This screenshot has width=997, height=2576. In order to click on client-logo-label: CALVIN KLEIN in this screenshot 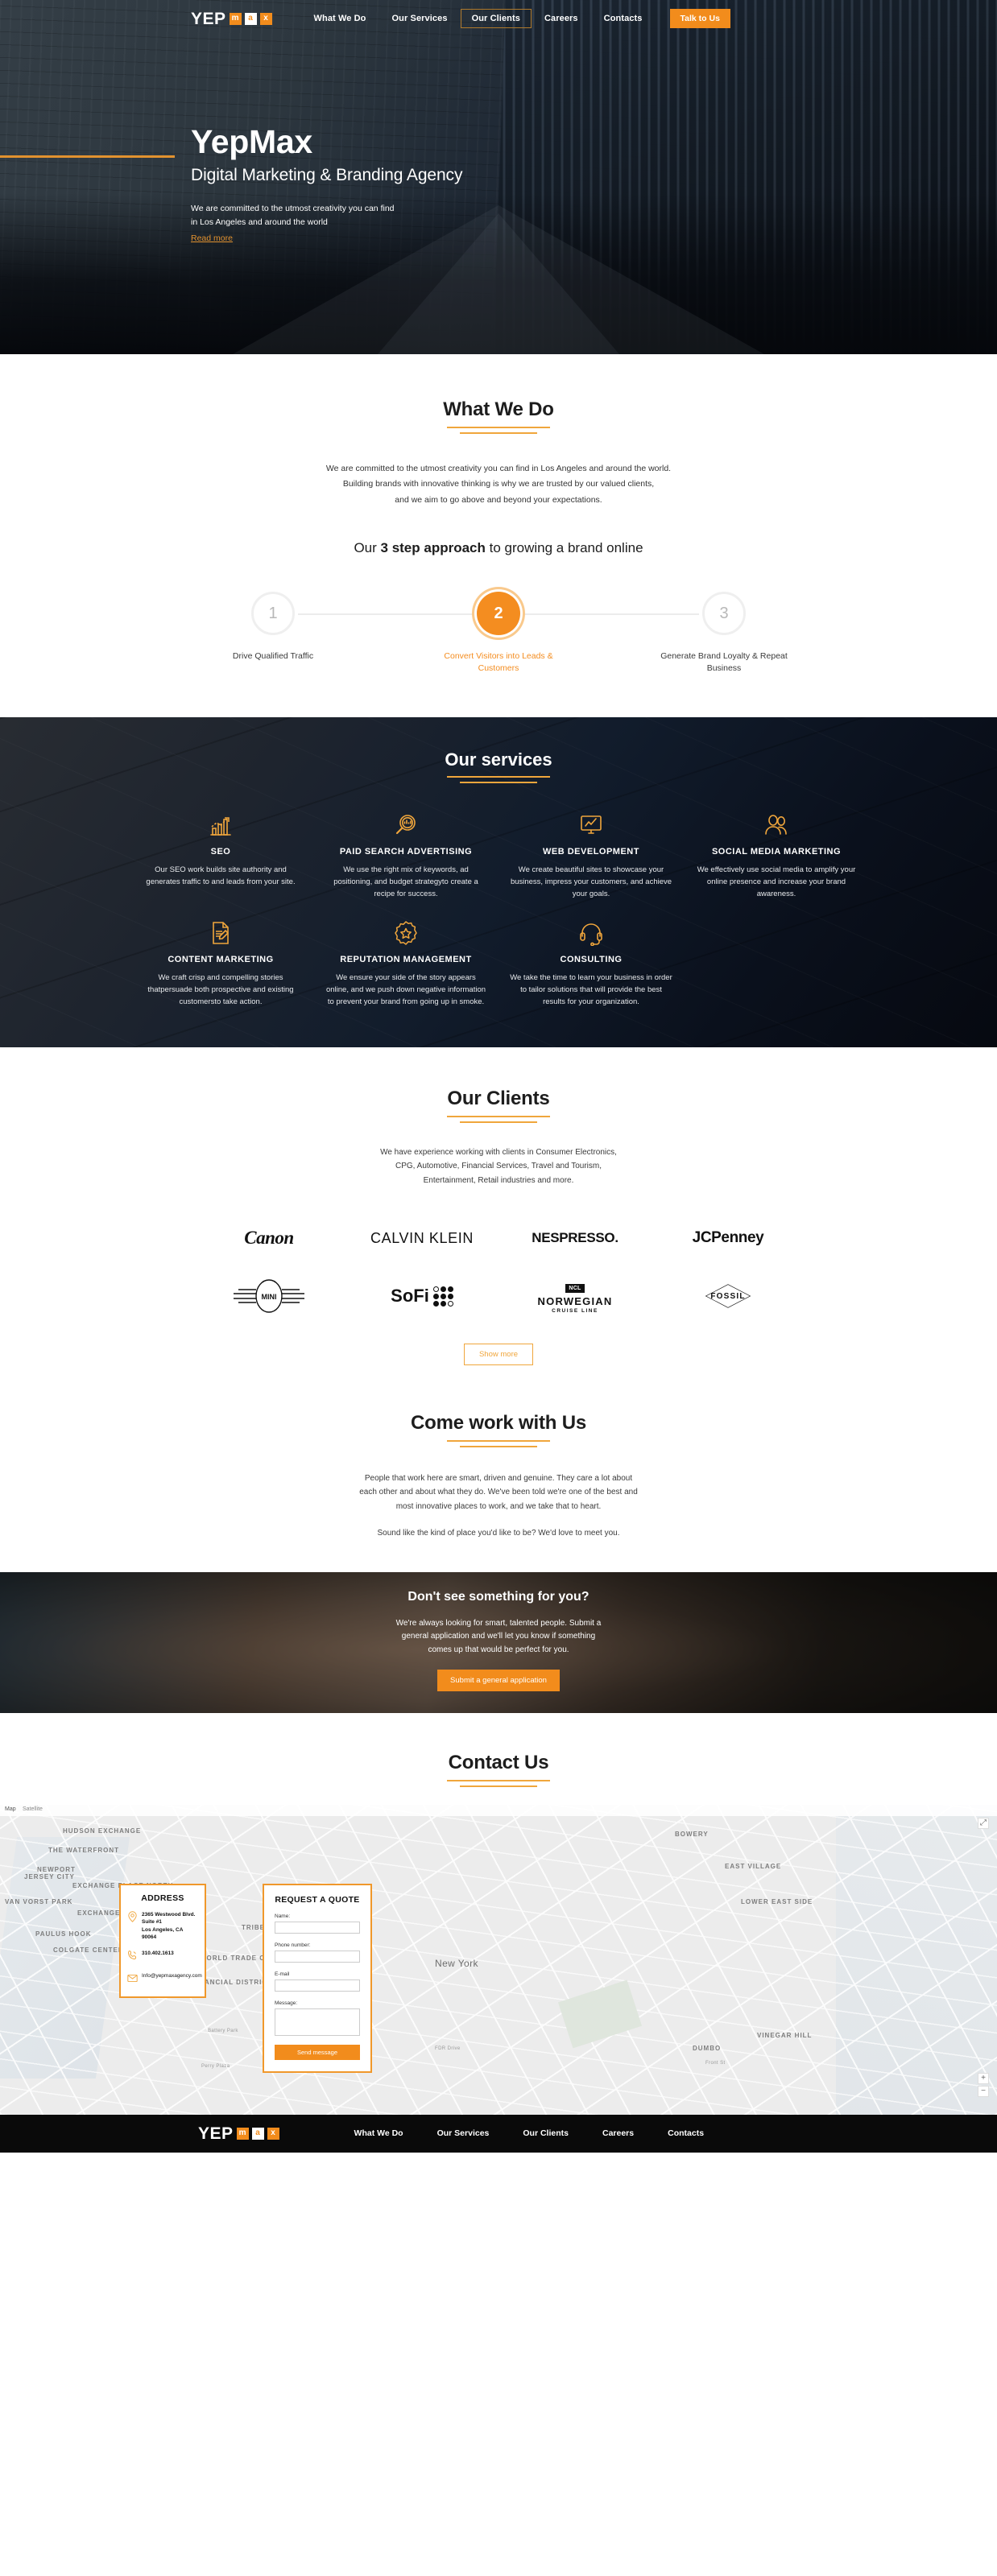, I will do `click(422, 1237)`.